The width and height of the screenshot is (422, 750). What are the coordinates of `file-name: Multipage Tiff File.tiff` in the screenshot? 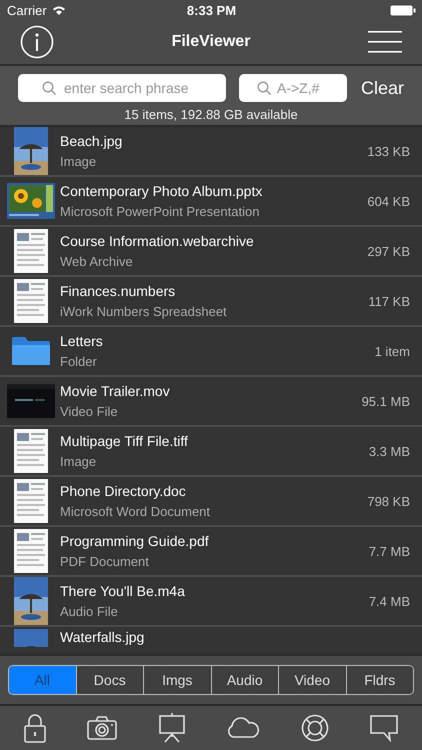 It's located at (124, 441).